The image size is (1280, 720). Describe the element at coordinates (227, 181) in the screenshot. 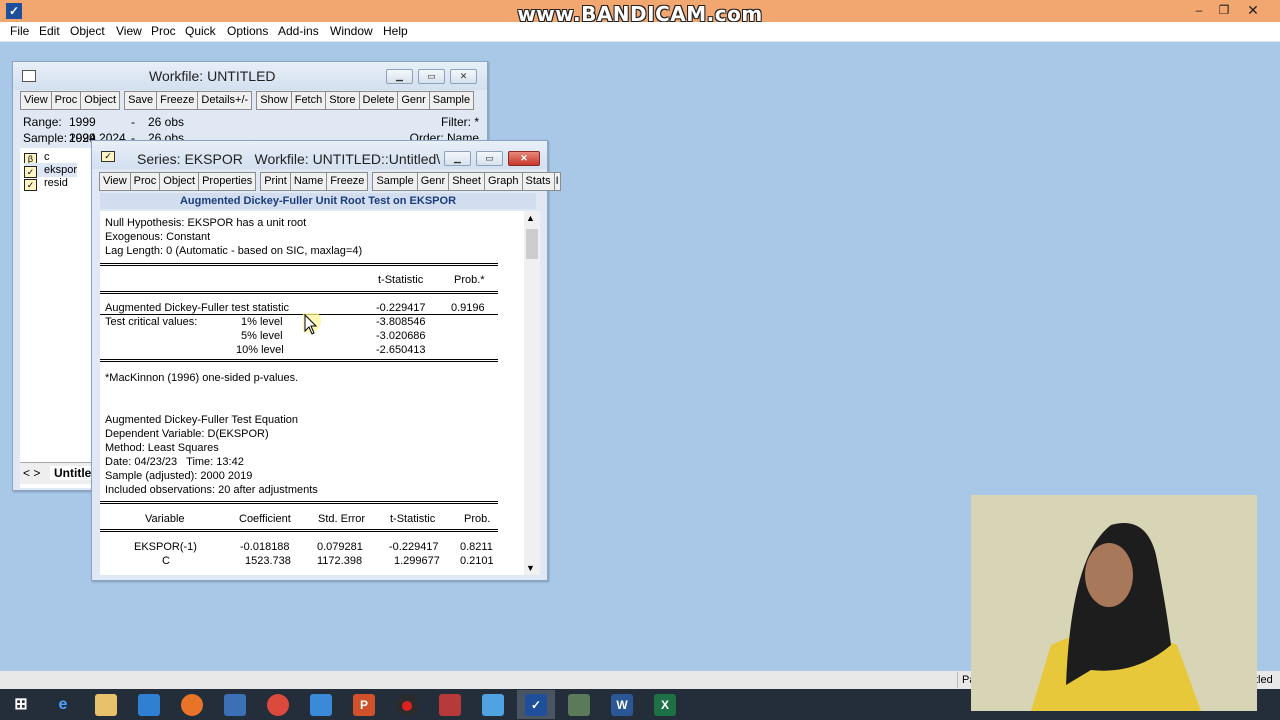

I see `s-properties-button: Properties` at that location.